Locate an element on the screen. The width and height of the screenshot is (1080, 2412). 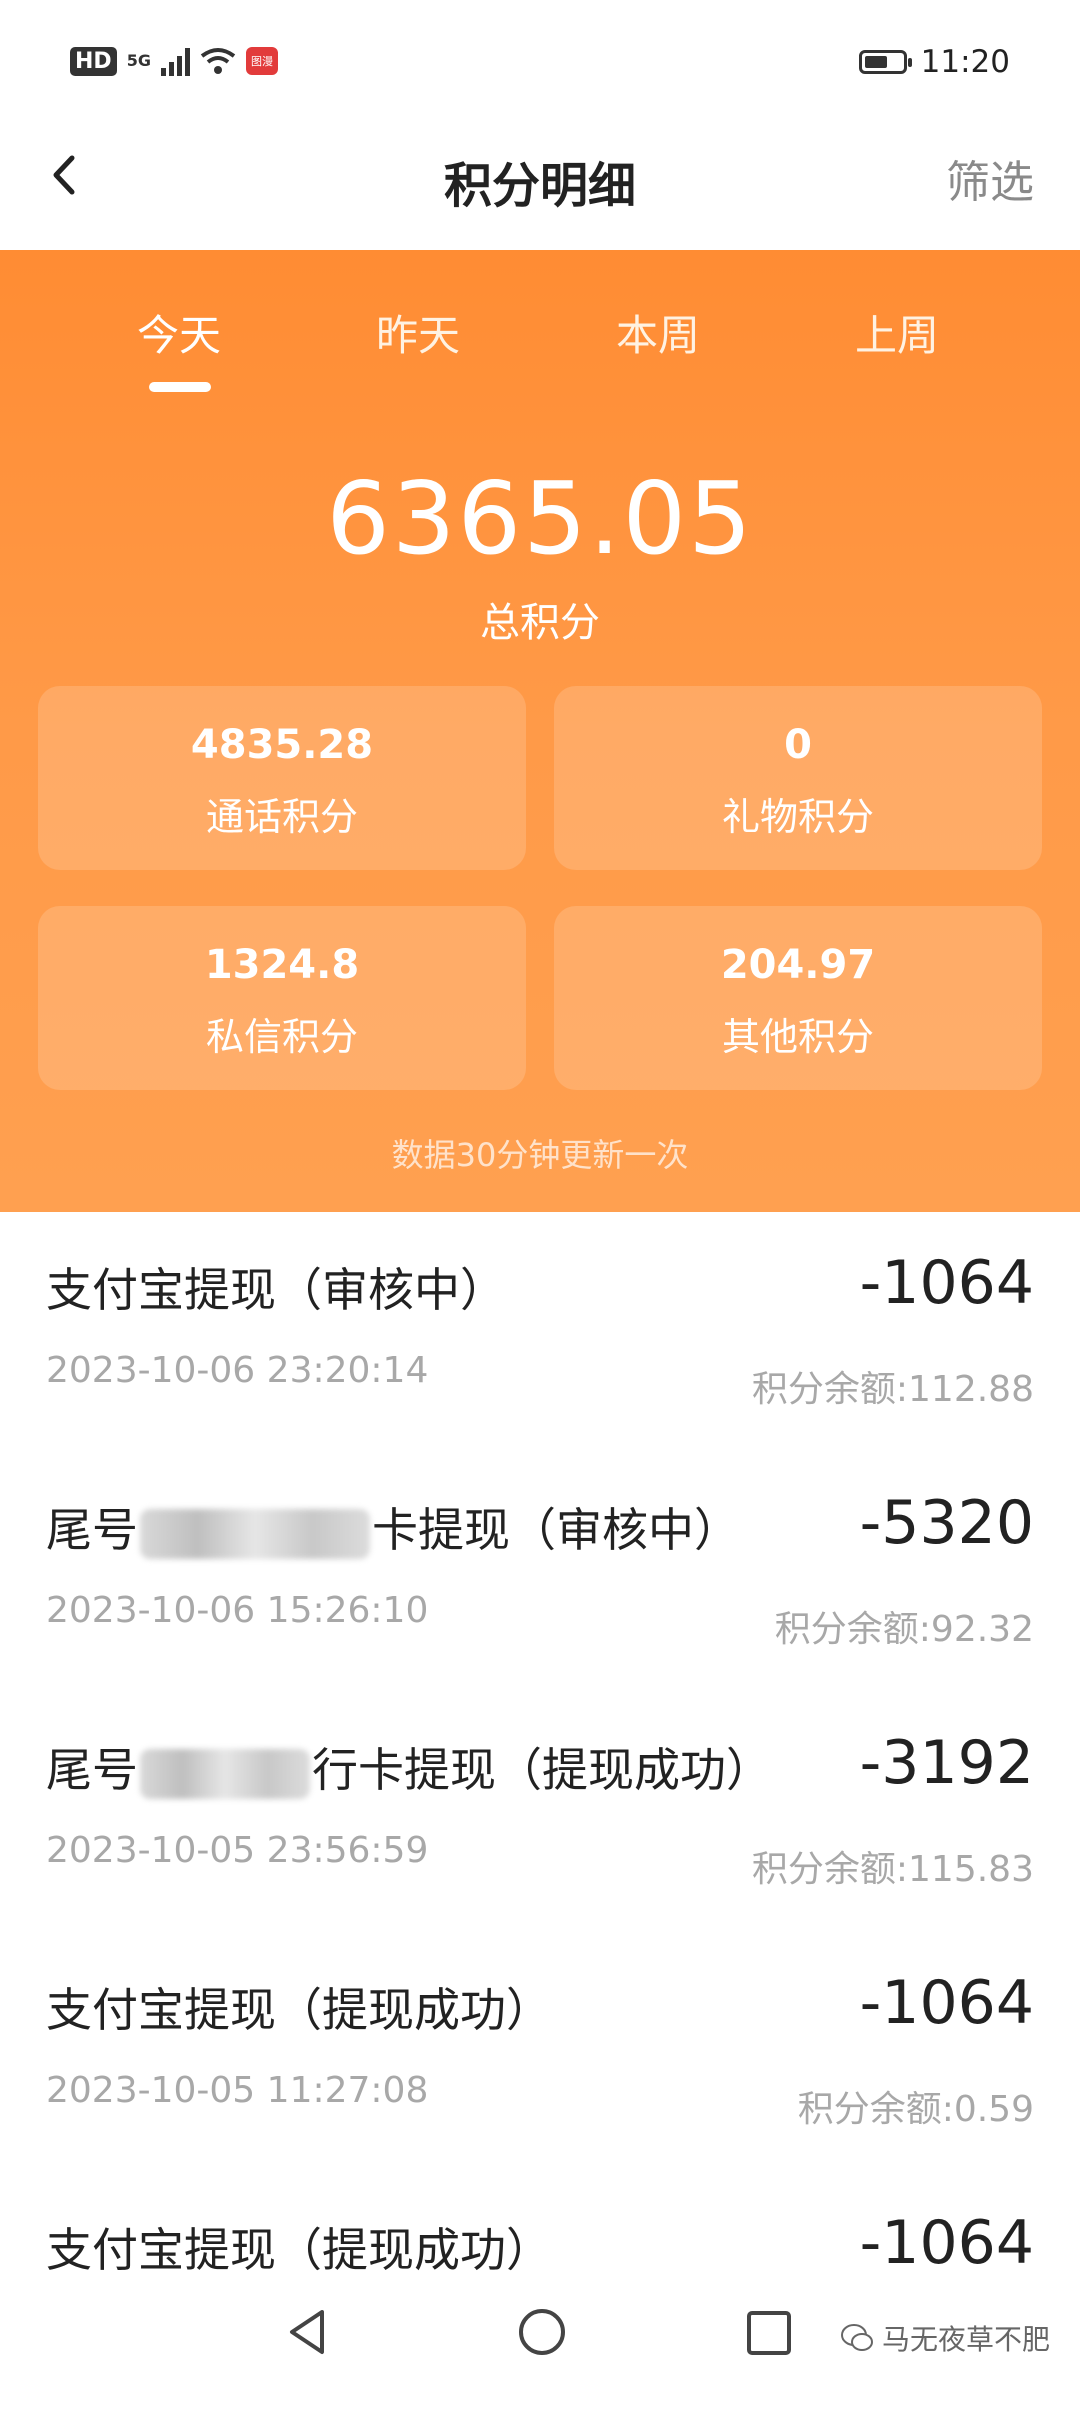
record-balance: 积分余额:92.32 is located at coordinates (904, 1629).